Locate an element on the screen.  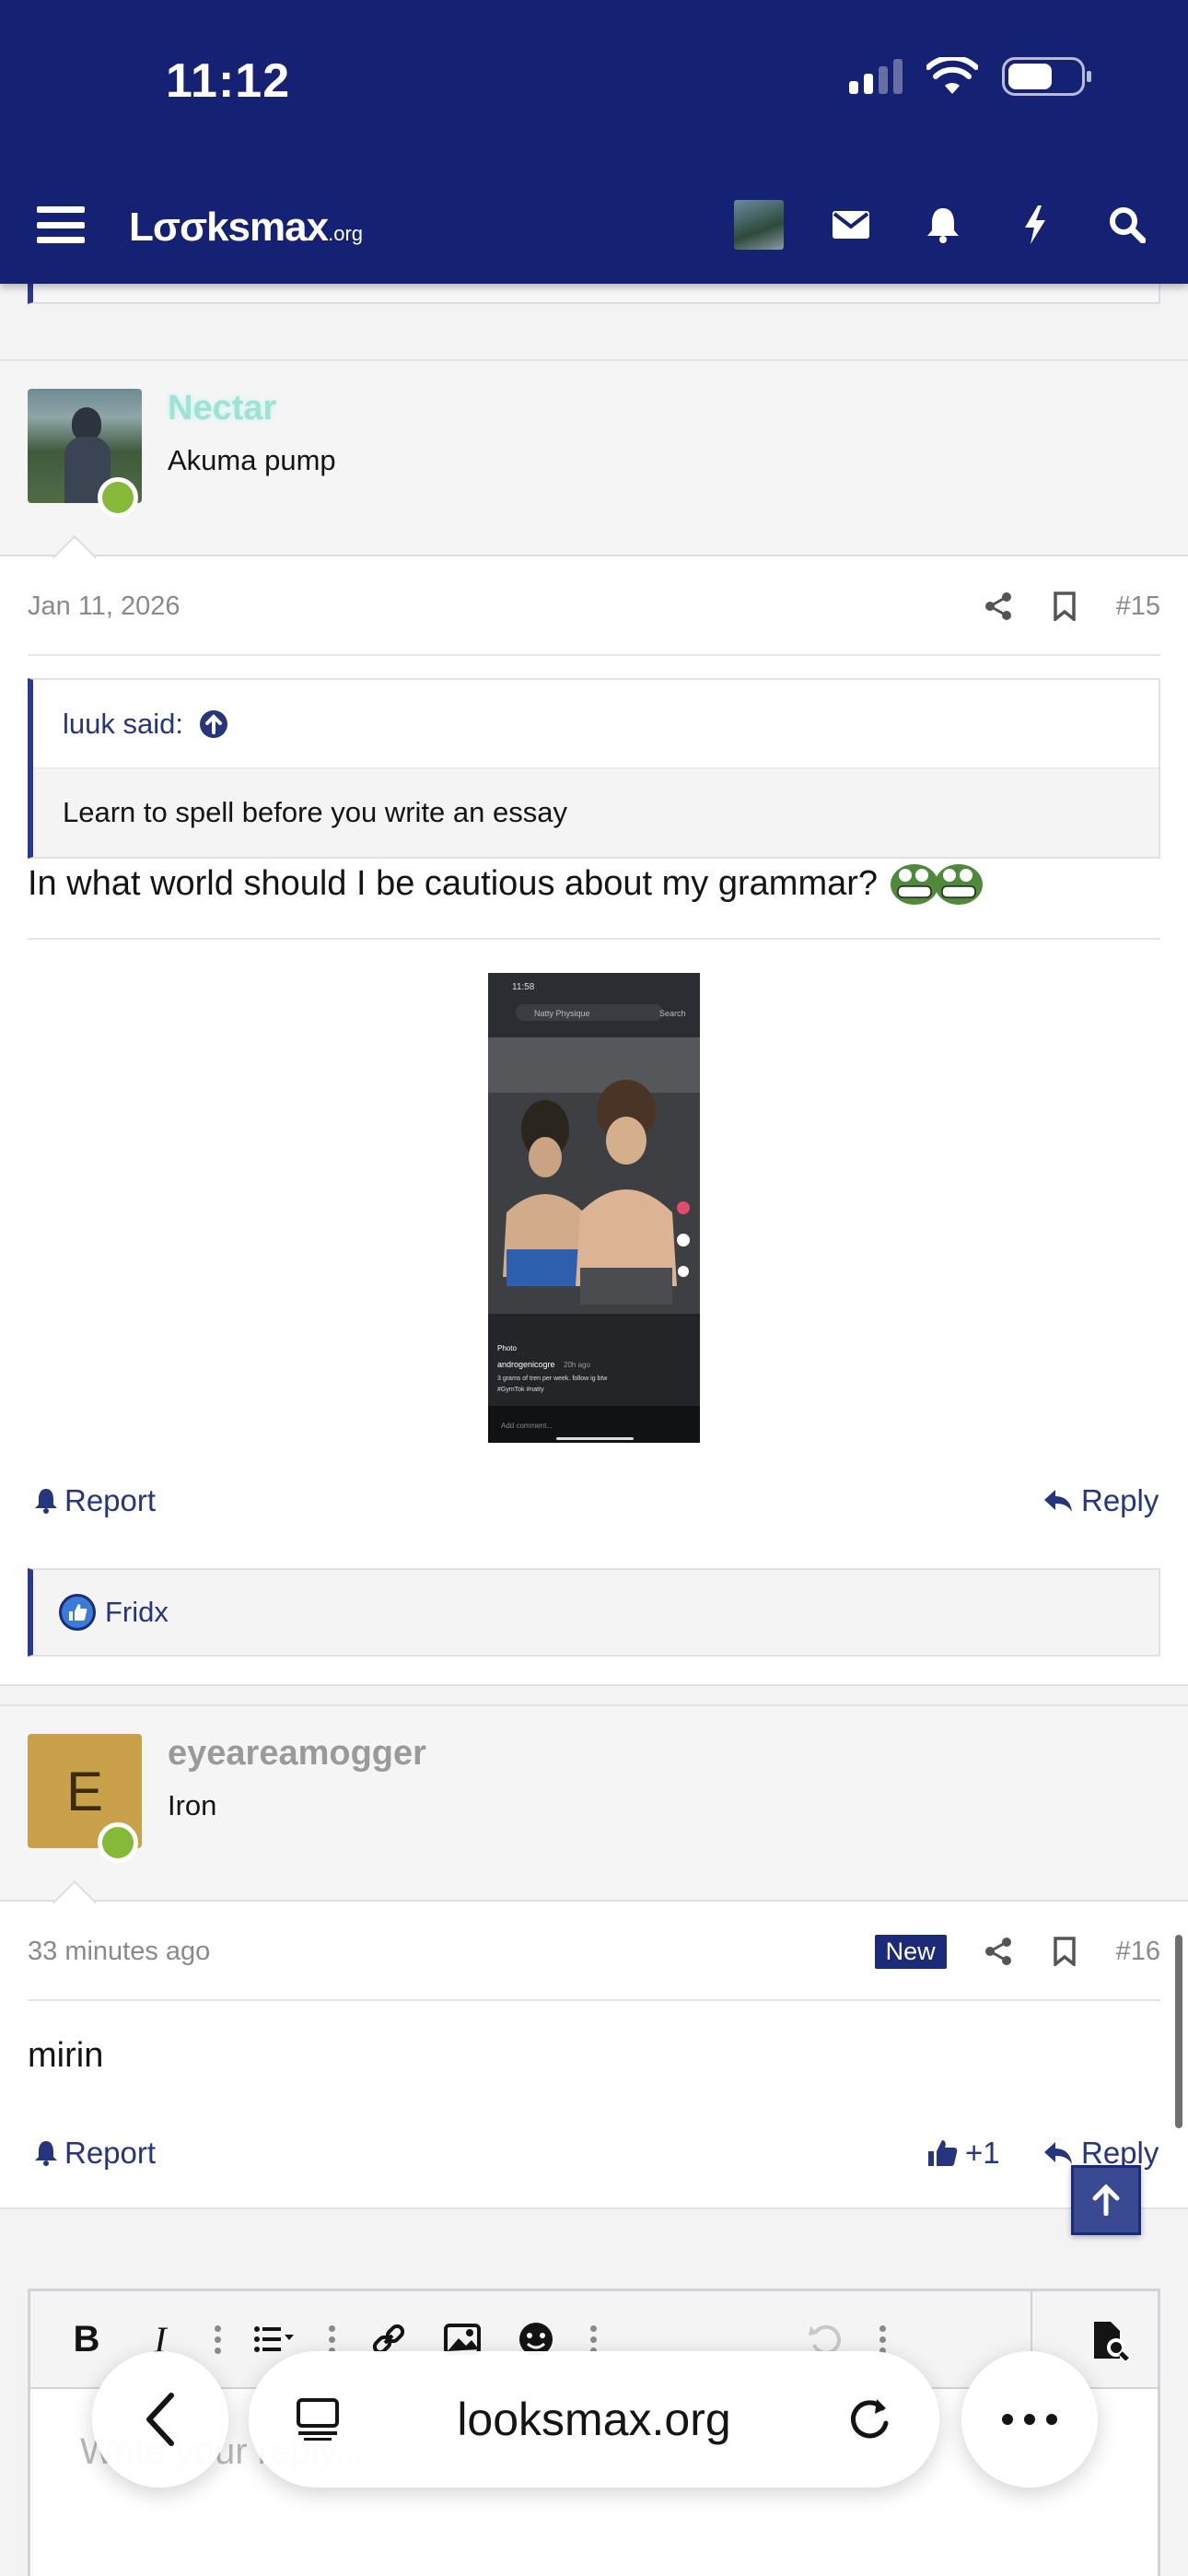
arrow-up-circle-icon is located at coordinates (213, 723).